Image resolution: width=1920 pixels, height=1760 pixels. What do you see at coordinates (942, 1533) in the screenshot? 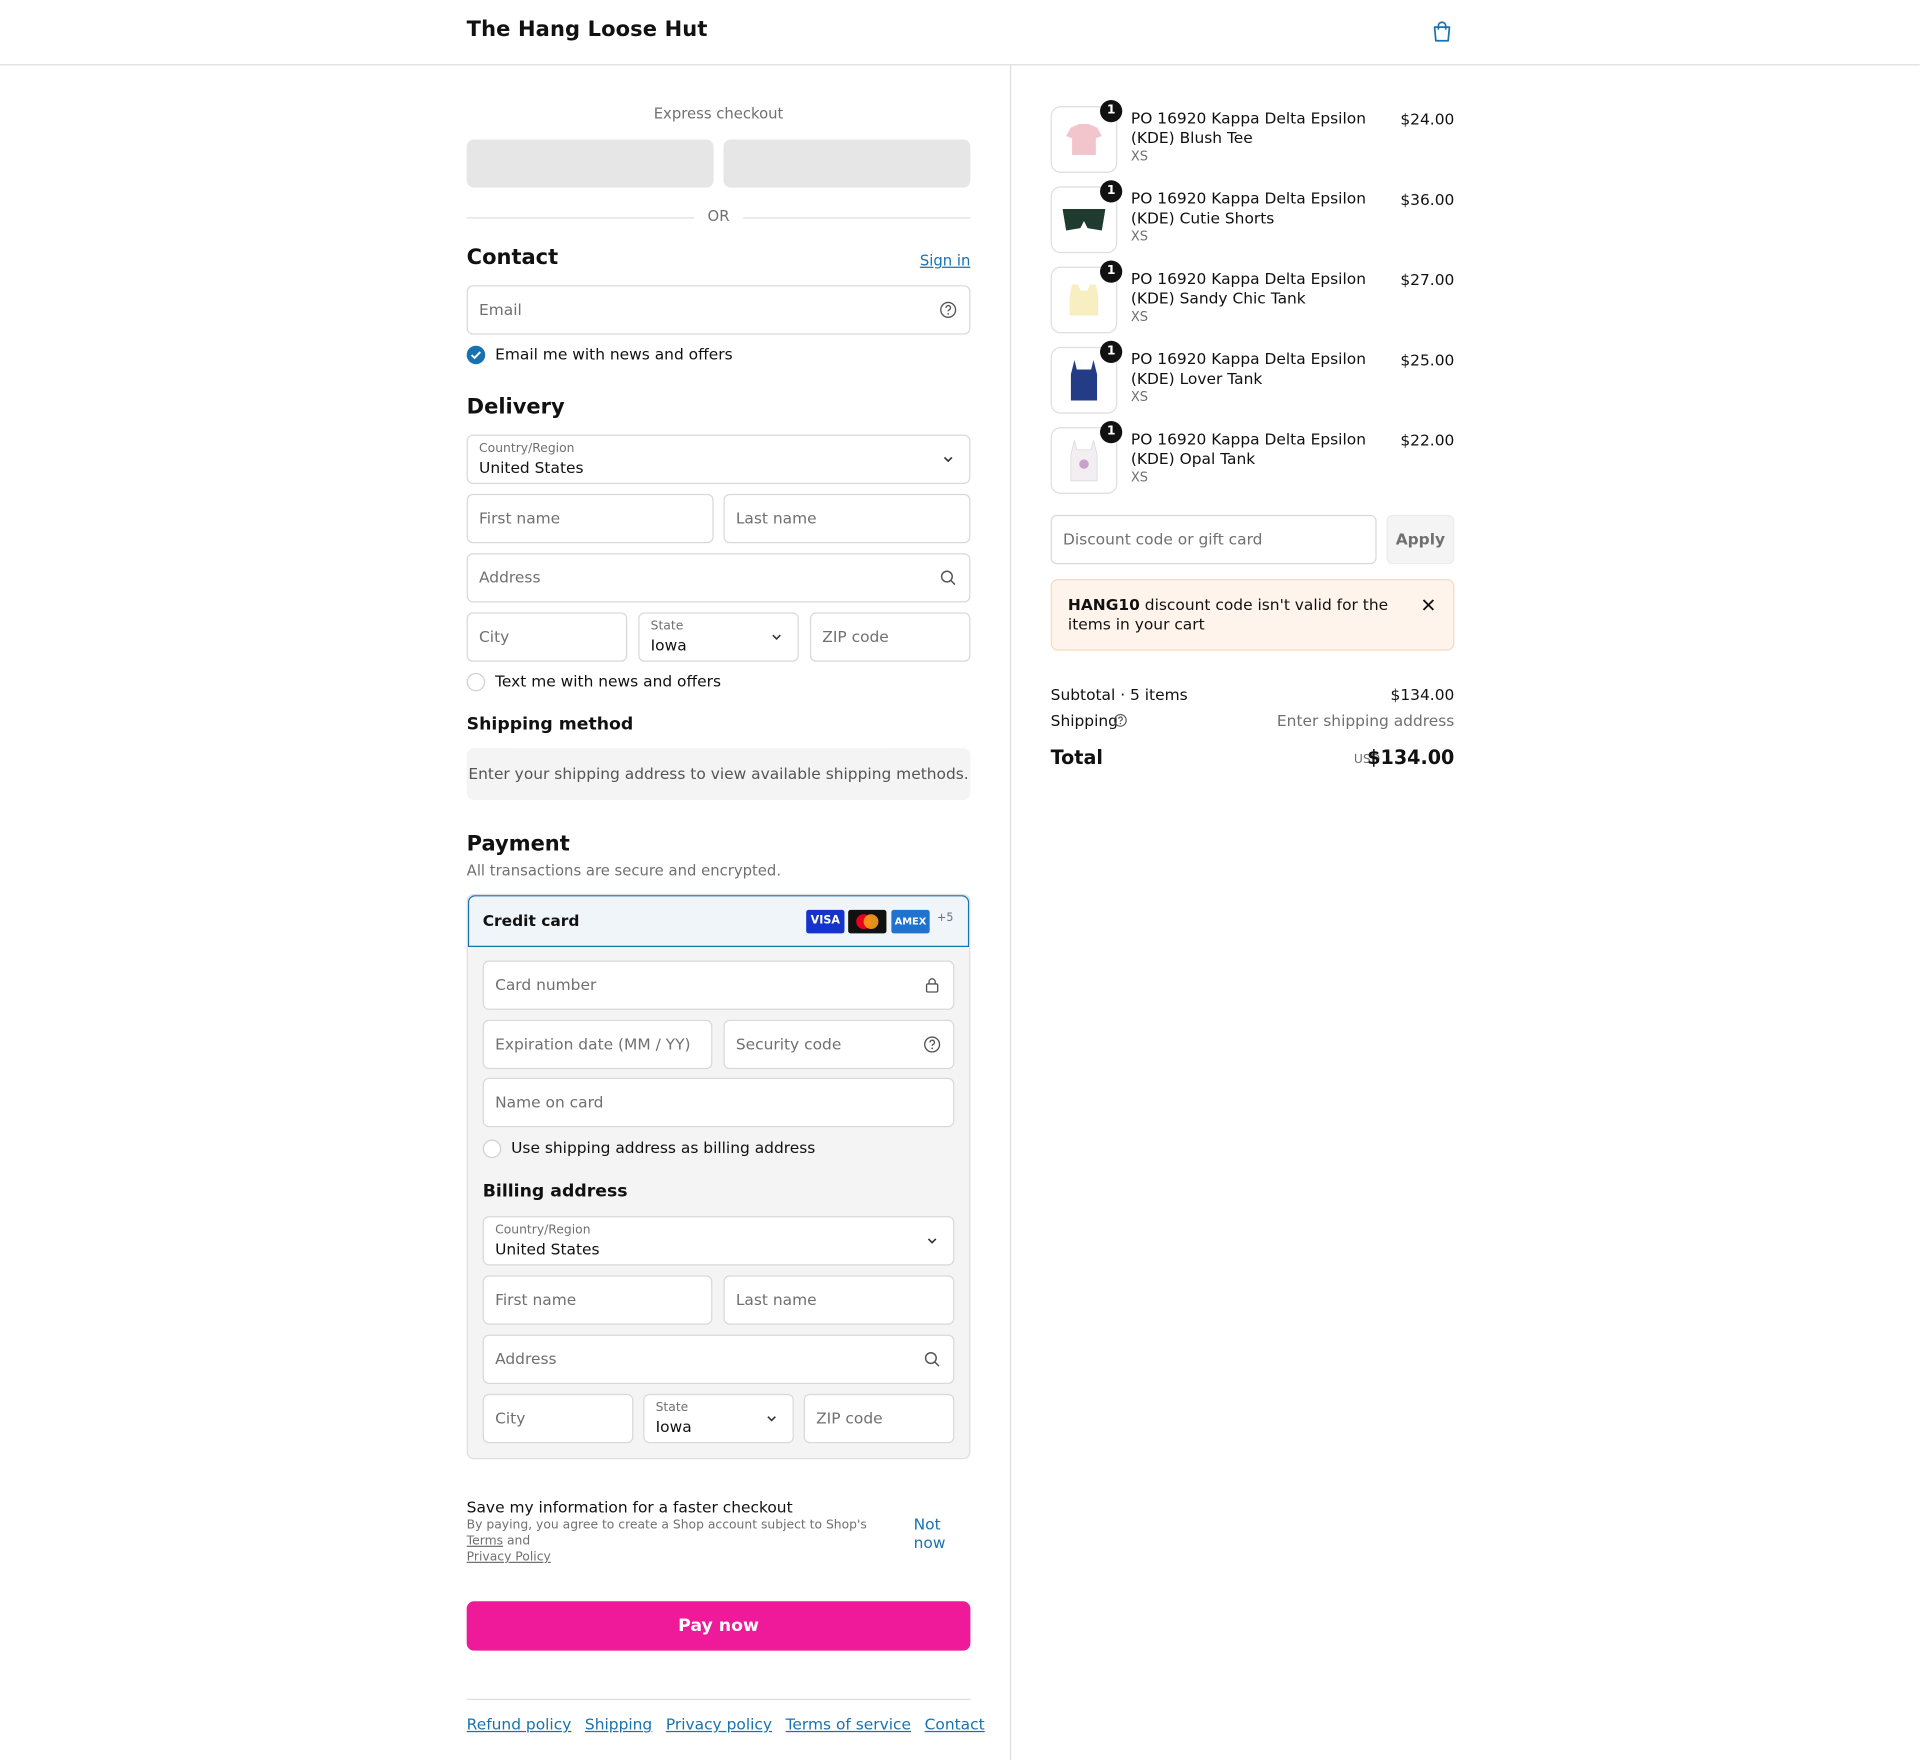
I see `not-now-button: Not now` at bounding box center [942, 1533].